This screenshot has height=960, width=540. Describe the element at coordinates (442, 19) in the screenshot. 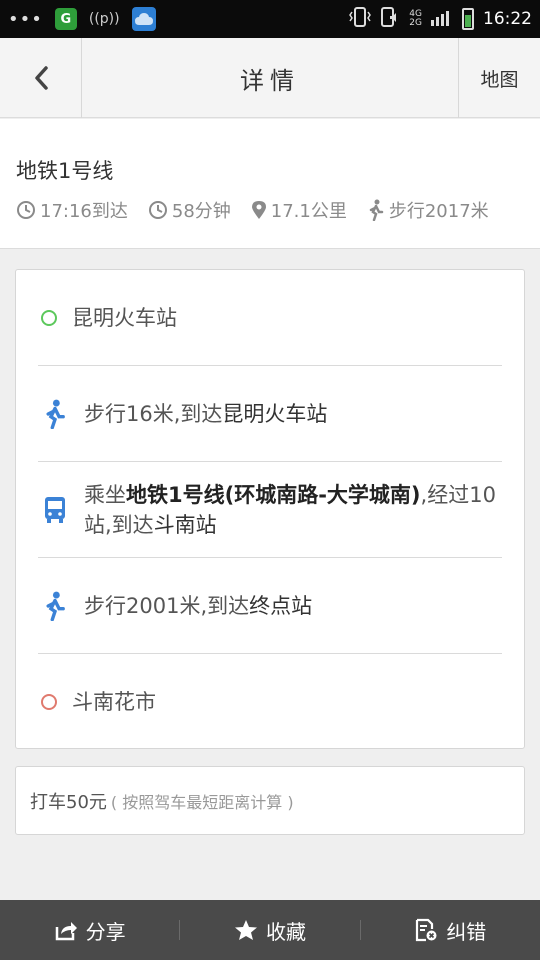

I see `signal-icon` at that location.